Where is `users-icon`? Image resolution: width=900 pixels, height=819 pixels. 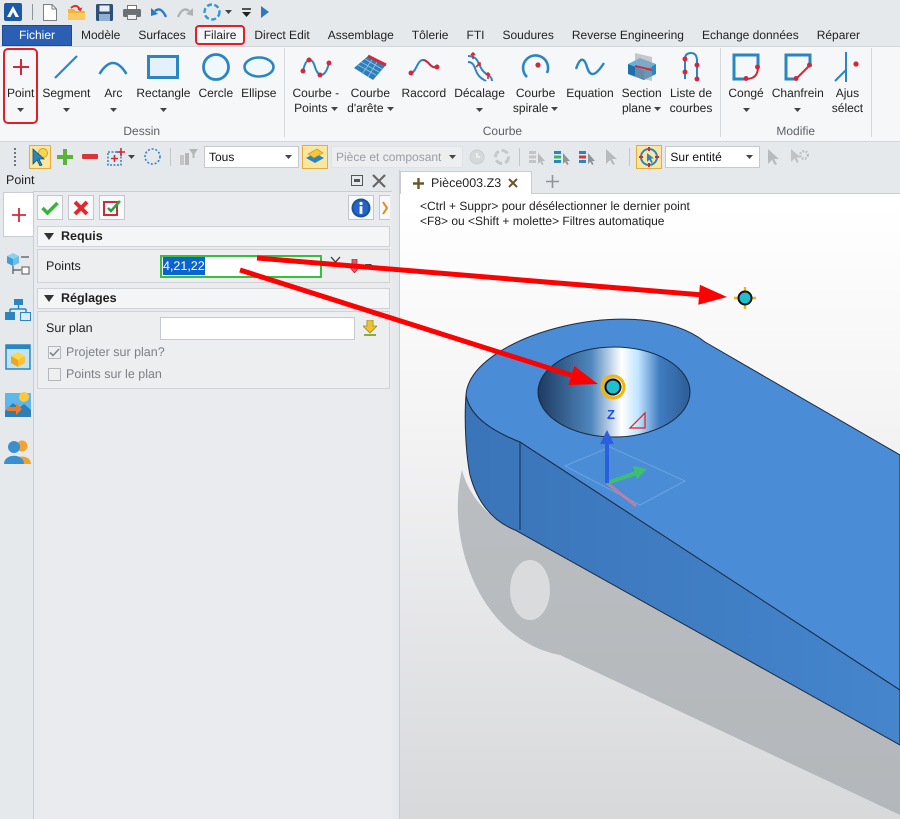
users-icon is located at coordinates (18, 451).